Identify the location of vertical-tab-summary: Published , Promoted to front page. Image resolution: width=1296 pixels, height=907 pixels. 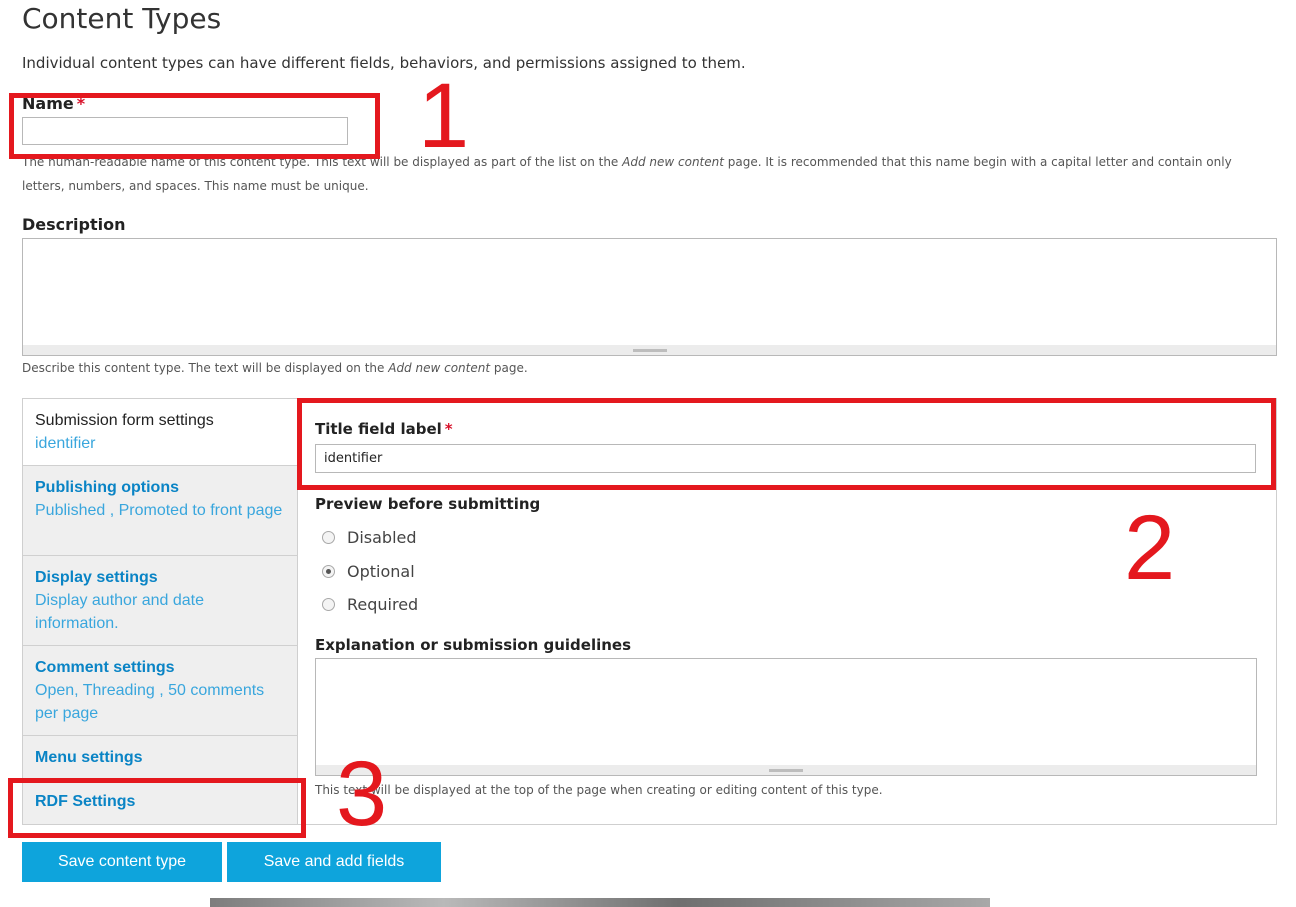
(159, 510).